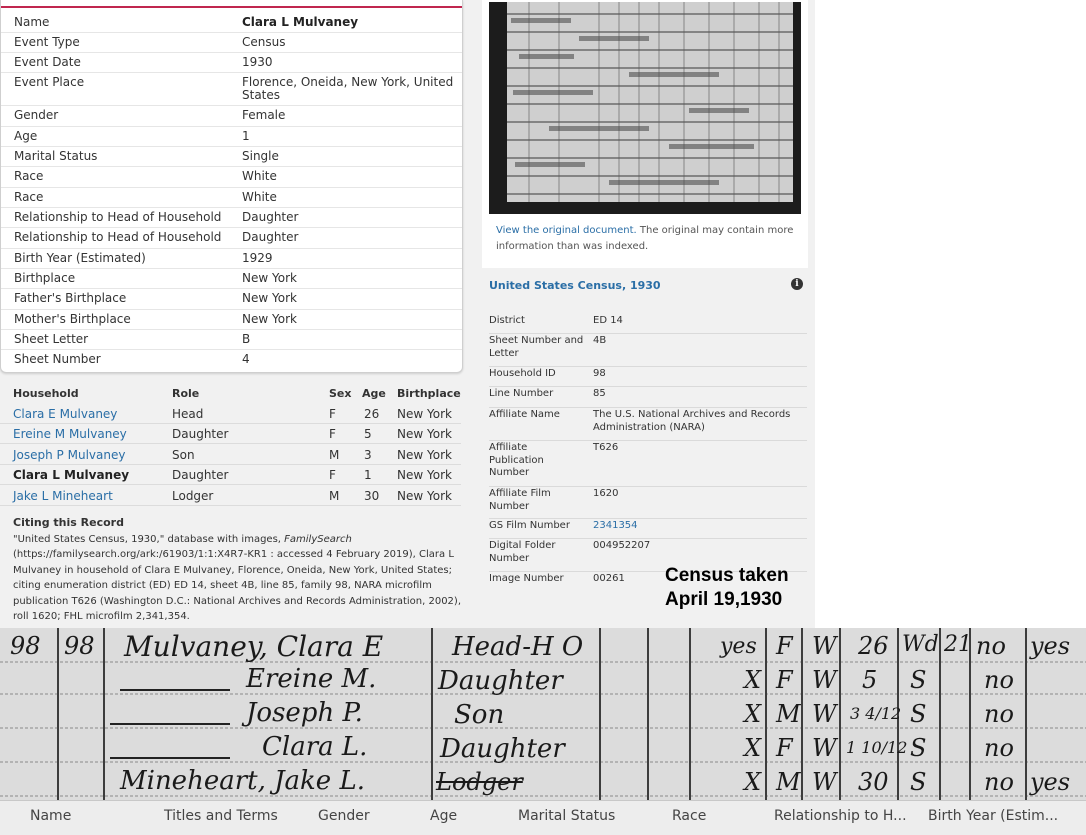 The width and height of the screenshot is (1086, 835). What do you see at coordinates (231, 22) in the screenshot?
I see `detail-row: Name Clara L Mulvaney` at bounding box center [231, 22].